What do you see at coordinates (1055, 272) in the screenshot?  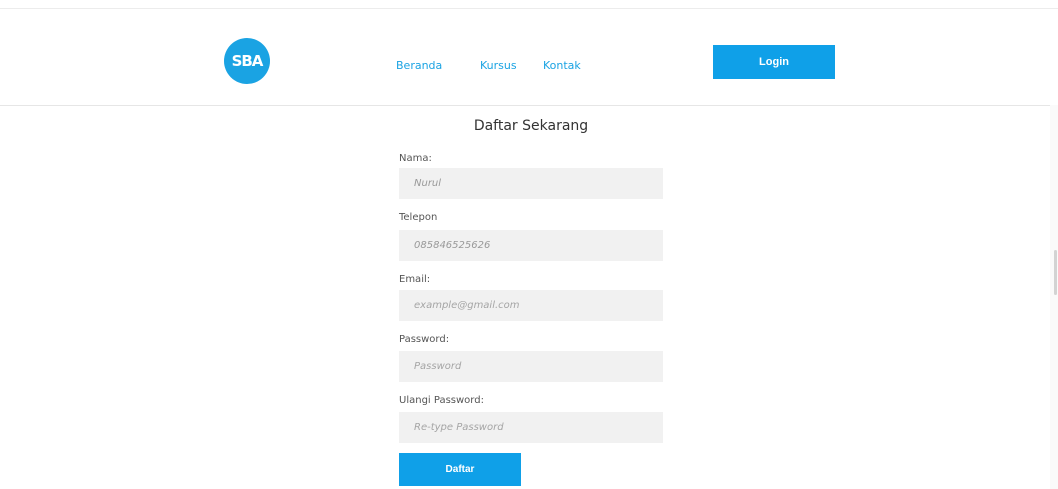 I see `scrollbar-thumb` at bounding box center [1055, 272].